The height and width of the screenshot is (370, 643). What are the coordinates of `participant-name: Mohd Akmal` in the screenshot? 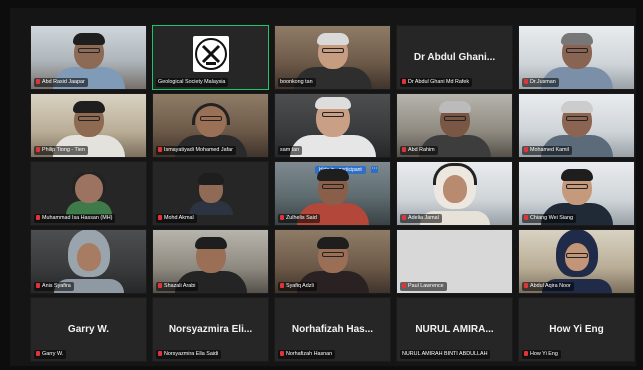 It's located at (179, 218).